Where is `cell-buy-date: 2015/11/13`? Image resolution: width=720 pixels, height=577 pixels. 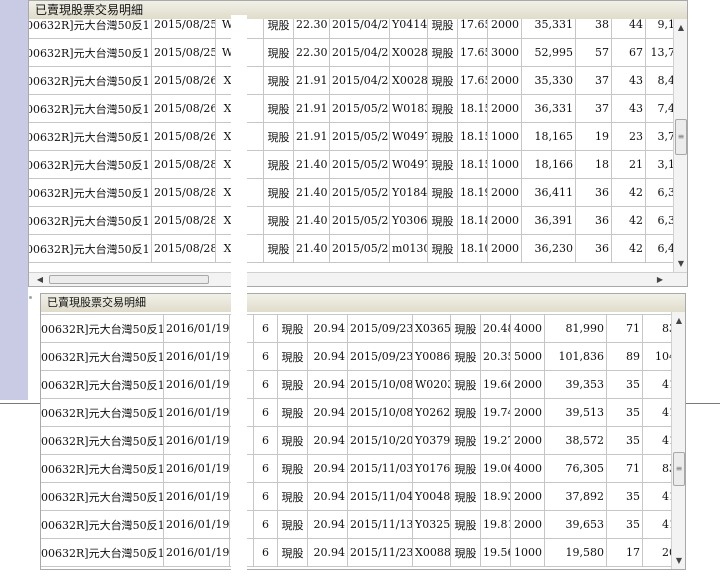 cell-buy-date: 2015/11/13 is located at coordinates (380, 524).